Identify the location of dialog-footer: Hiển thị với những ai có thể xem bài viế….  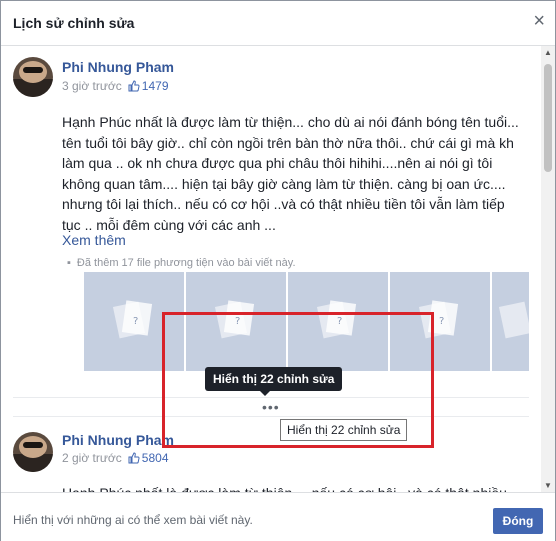
(278, 516).